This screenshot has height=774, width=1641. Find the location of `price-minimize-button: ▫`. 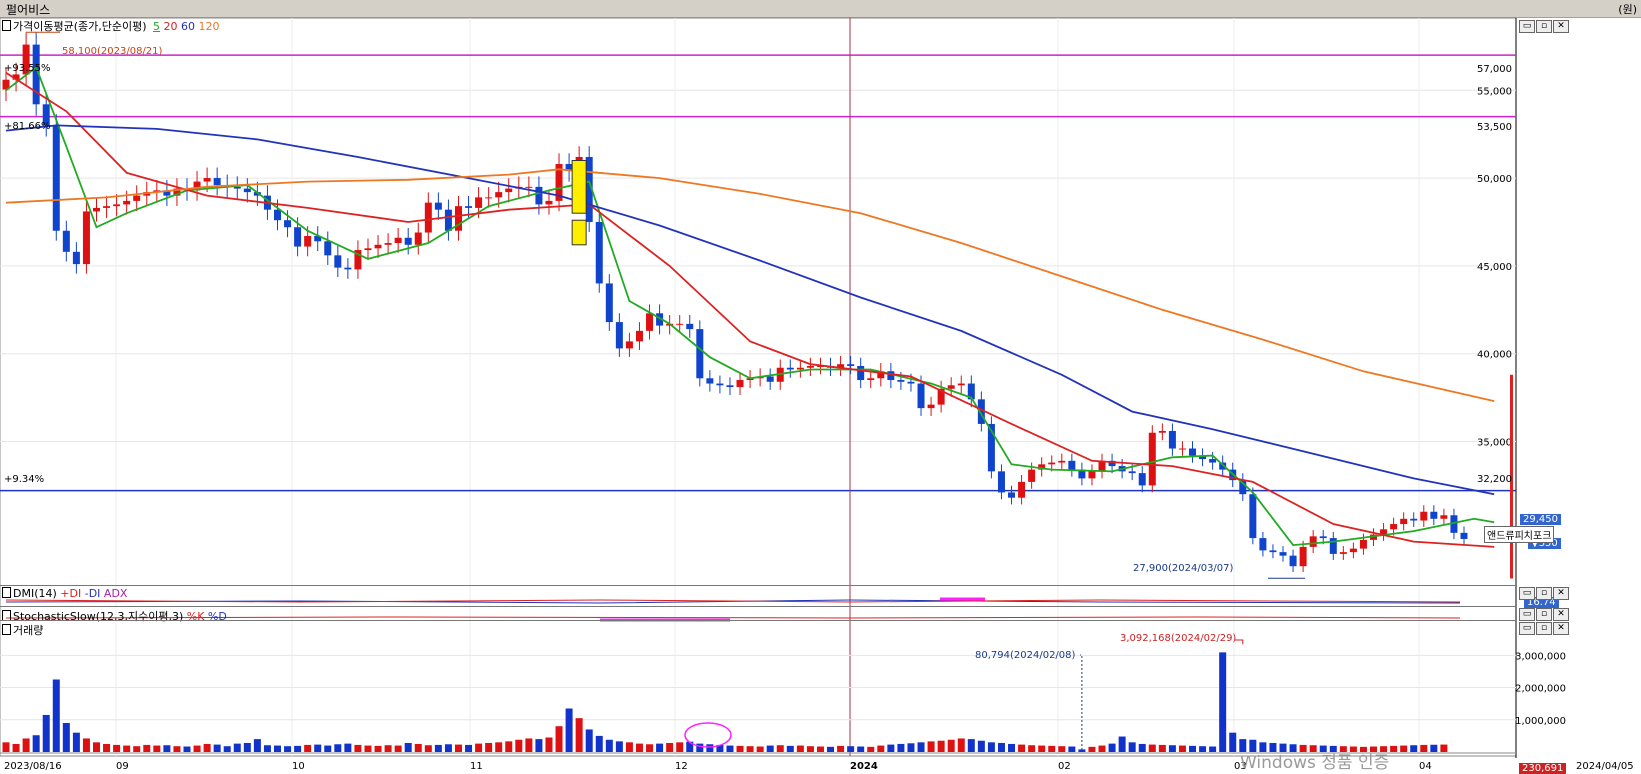

price-minimize-button: ▫ is located at coordinates (1544, 26).